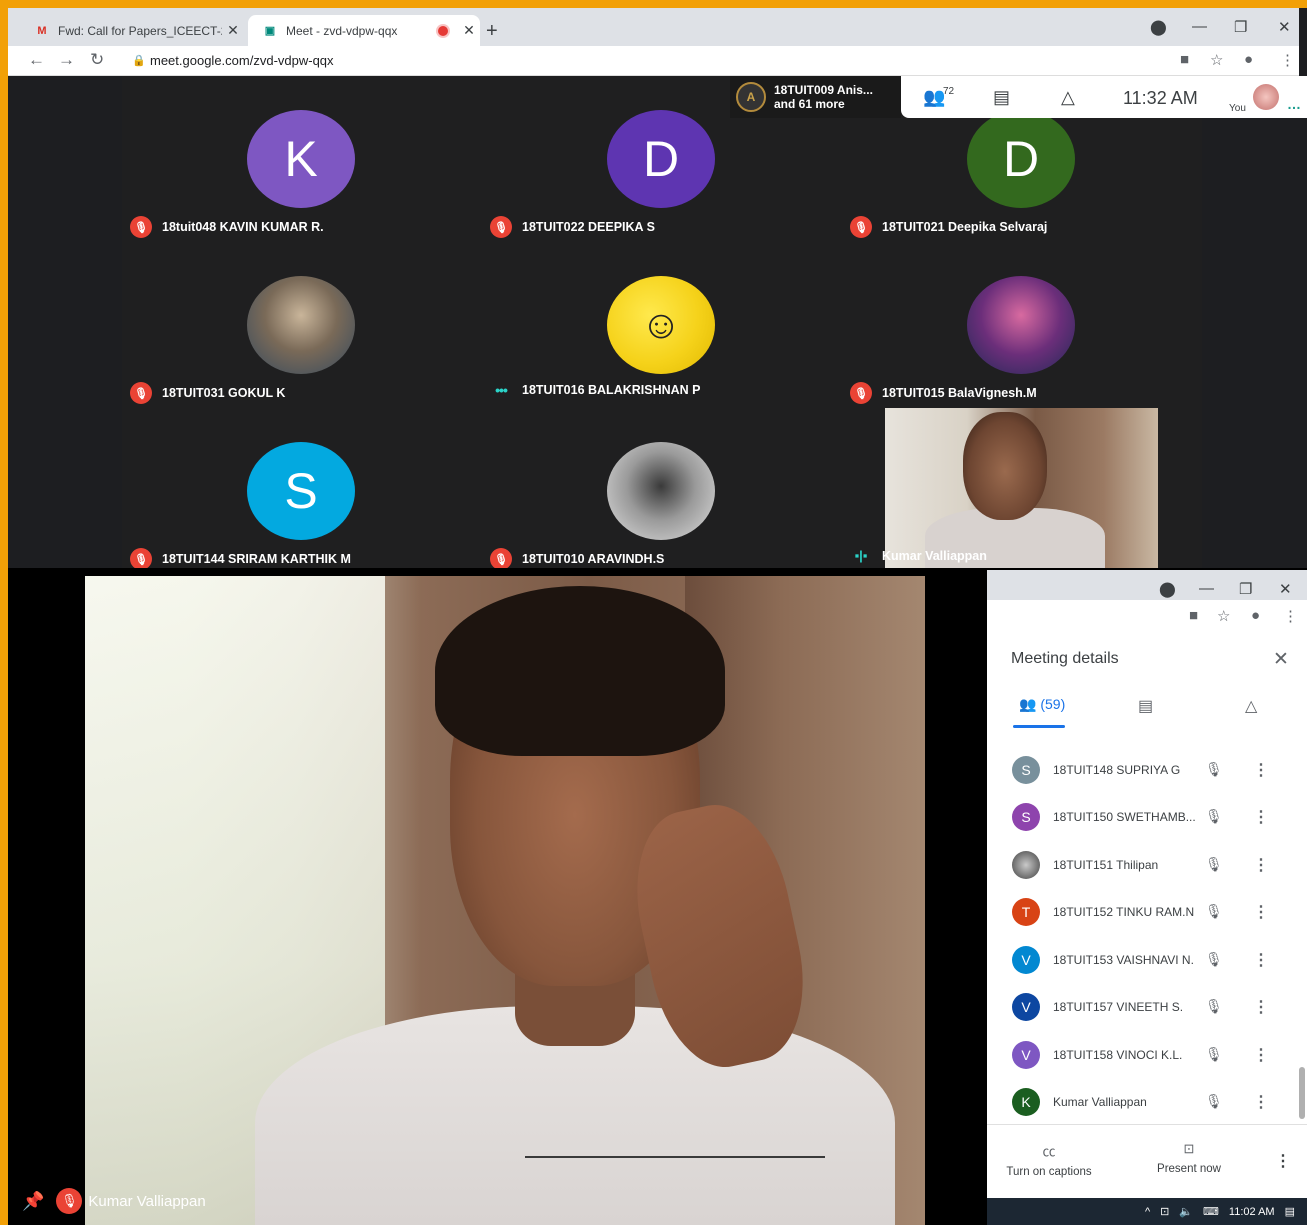  What do you see at coordinates (1118, 1054) in the screenshot?
I see `participant-name: 18TUIT158 VINOCI K.L.` at bounding box center [1118, 1054].